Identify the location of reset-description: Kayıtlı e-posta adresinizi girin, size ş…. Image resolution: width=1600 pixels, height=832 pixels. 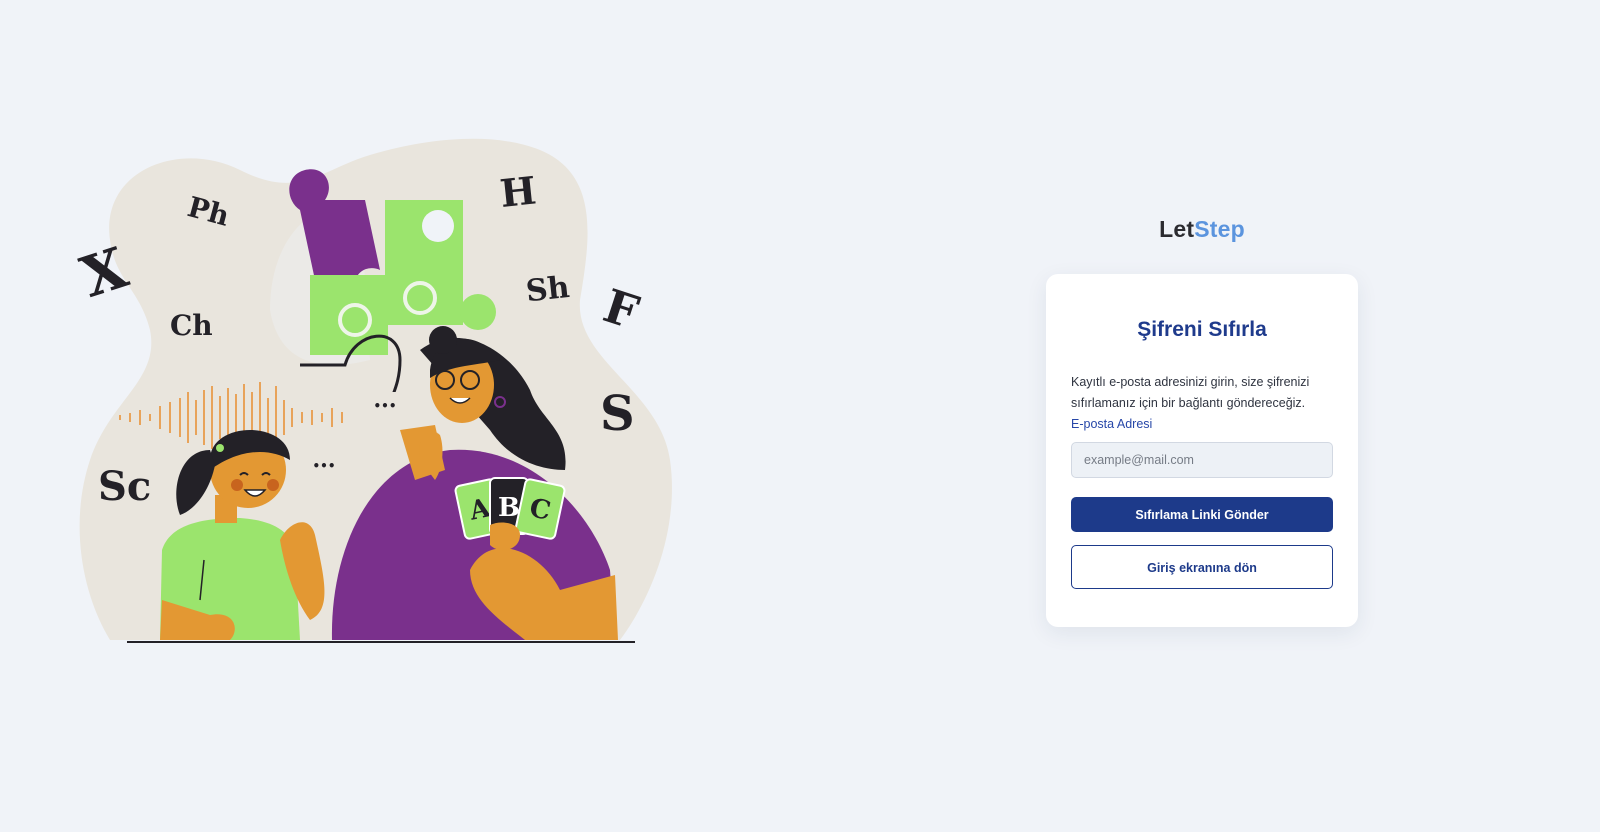
(1190, 392).